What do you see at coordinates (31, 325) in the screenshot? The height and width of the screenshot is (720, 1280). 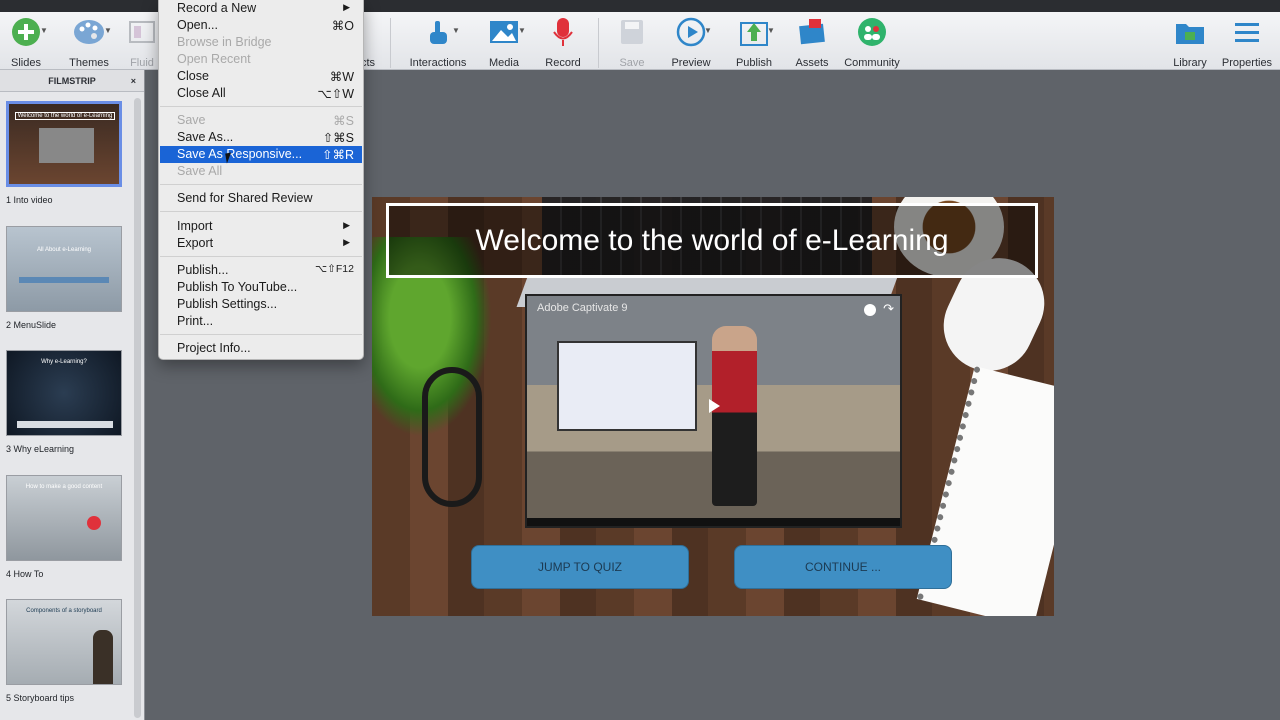 I see `slide-label: 2 MenuSlide` at bounding box center [31, 325].